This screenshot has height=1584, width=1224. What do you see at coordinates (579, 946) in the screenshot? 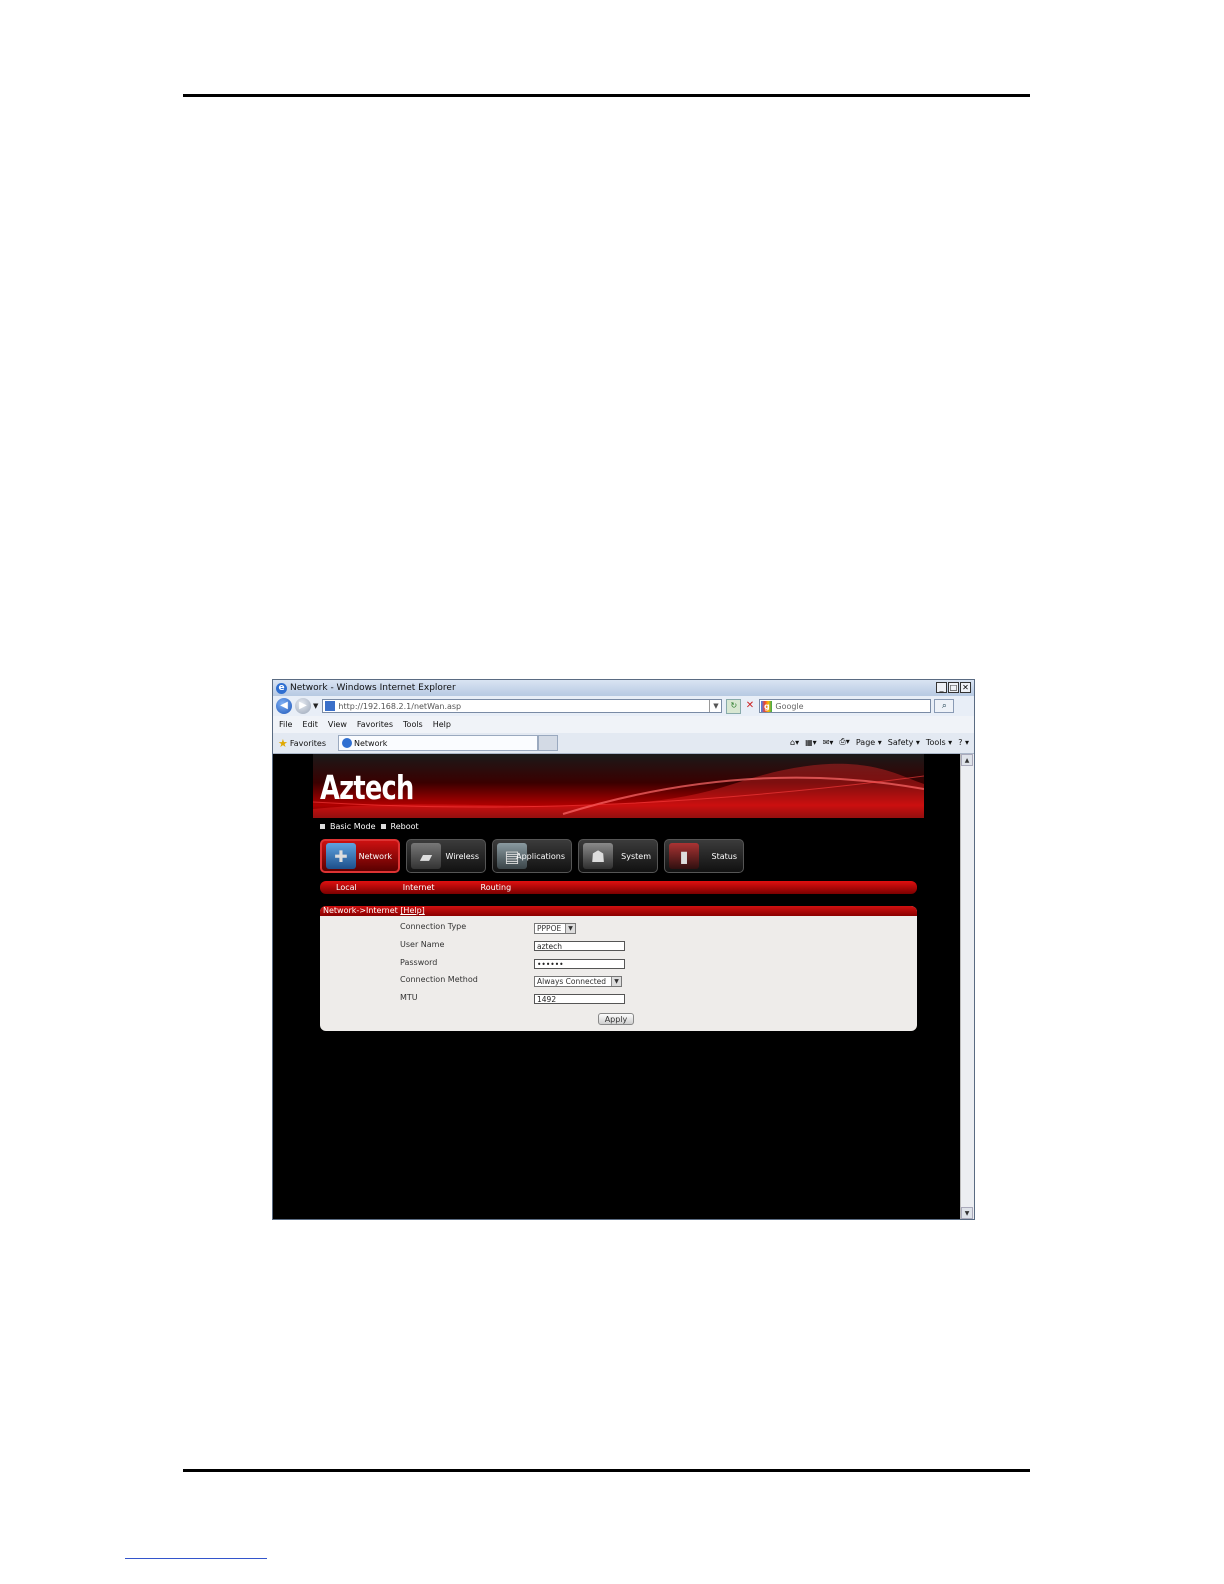
I see `user-name-field: aztech` at bounding box center [579, 946].